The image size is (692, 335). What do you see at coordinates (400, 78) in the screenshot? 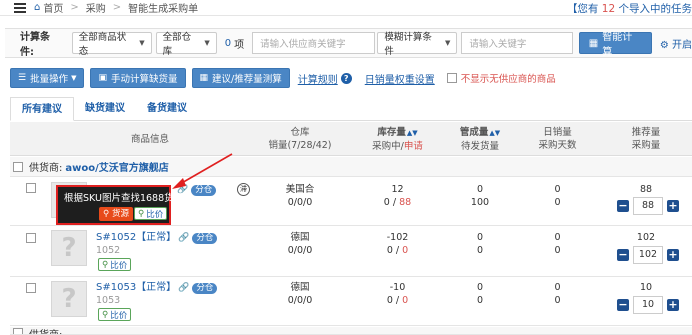
I see `weight-setting-link: 日销量权重设置` at bounding box center [400, 78].